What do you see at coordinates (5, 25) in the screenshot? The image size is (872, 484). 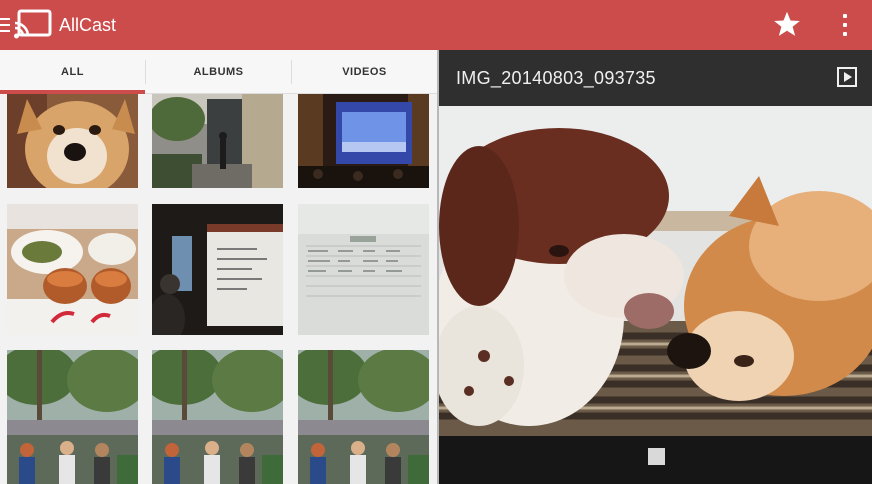 I see `menu-icon` at bounding box center [5, 25].